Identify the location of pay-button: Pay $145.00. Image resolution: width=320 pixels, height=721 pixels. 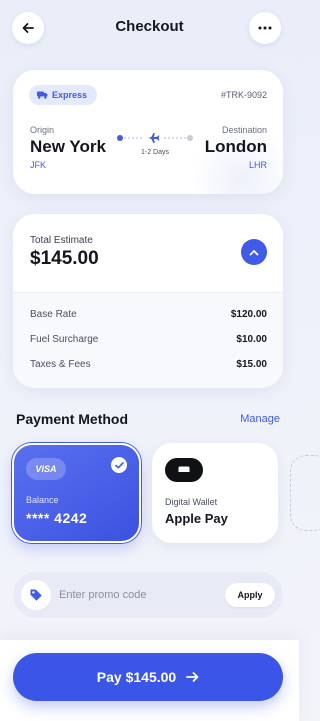
(148, 677).